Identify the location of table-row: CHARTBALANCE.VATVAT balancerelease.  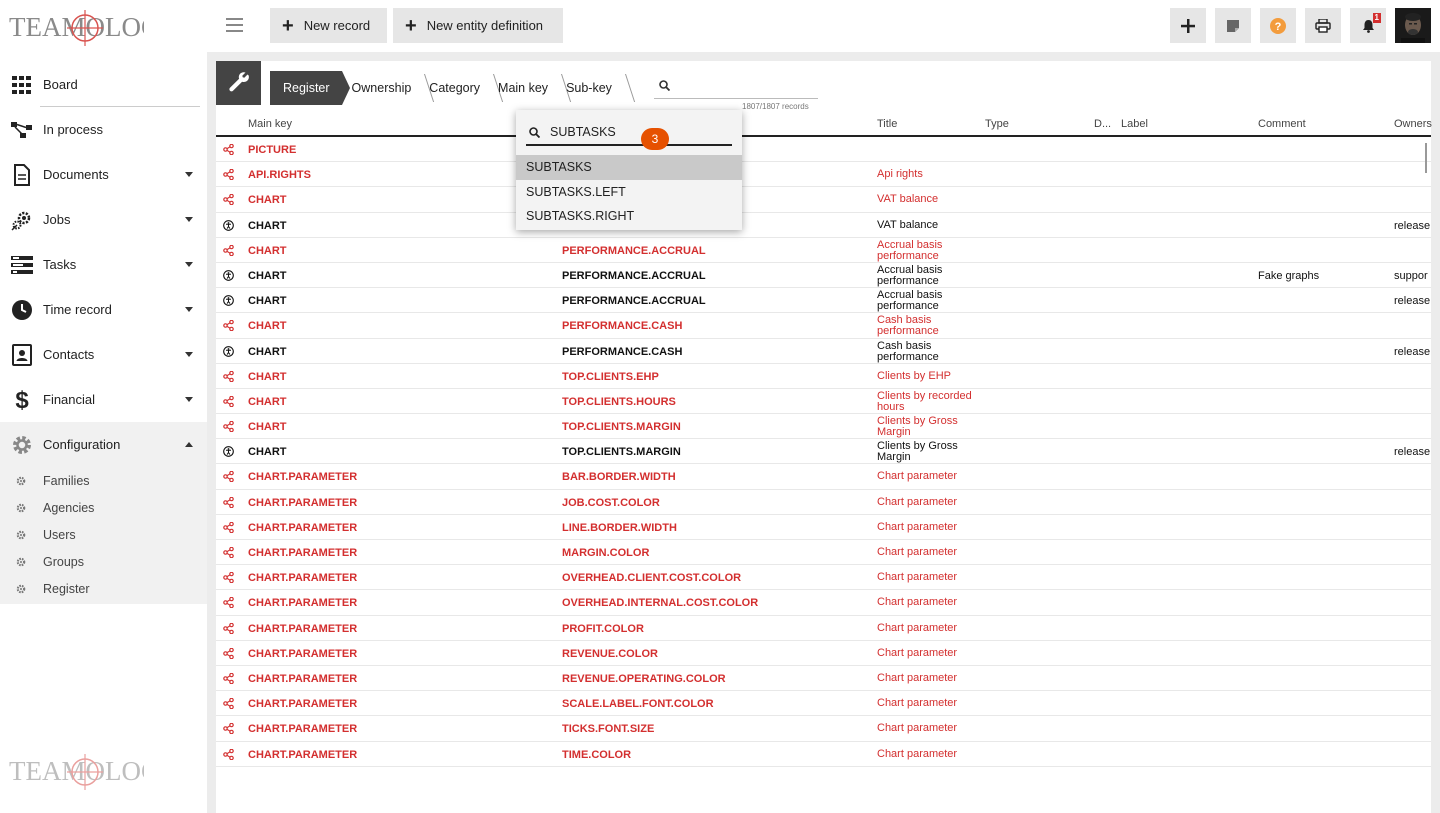
(823, 225).